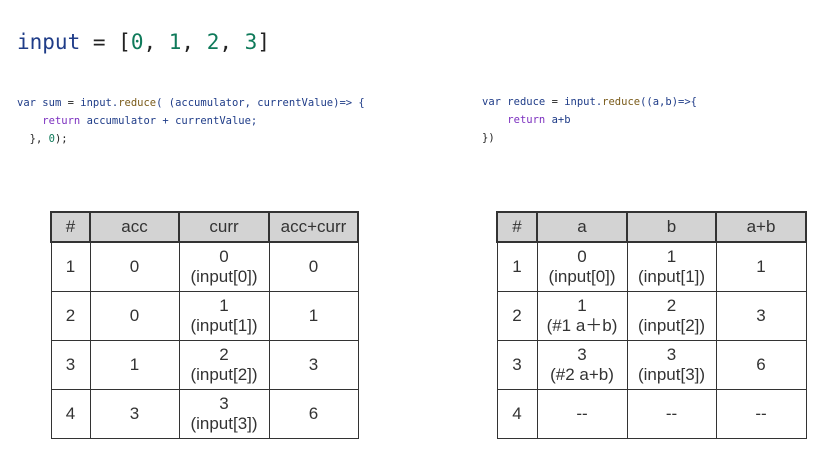 Image resolution: width=823 pixels, height=453 pixels. I want to click on b-cell: 3 (input[3]), so click(671, 365).